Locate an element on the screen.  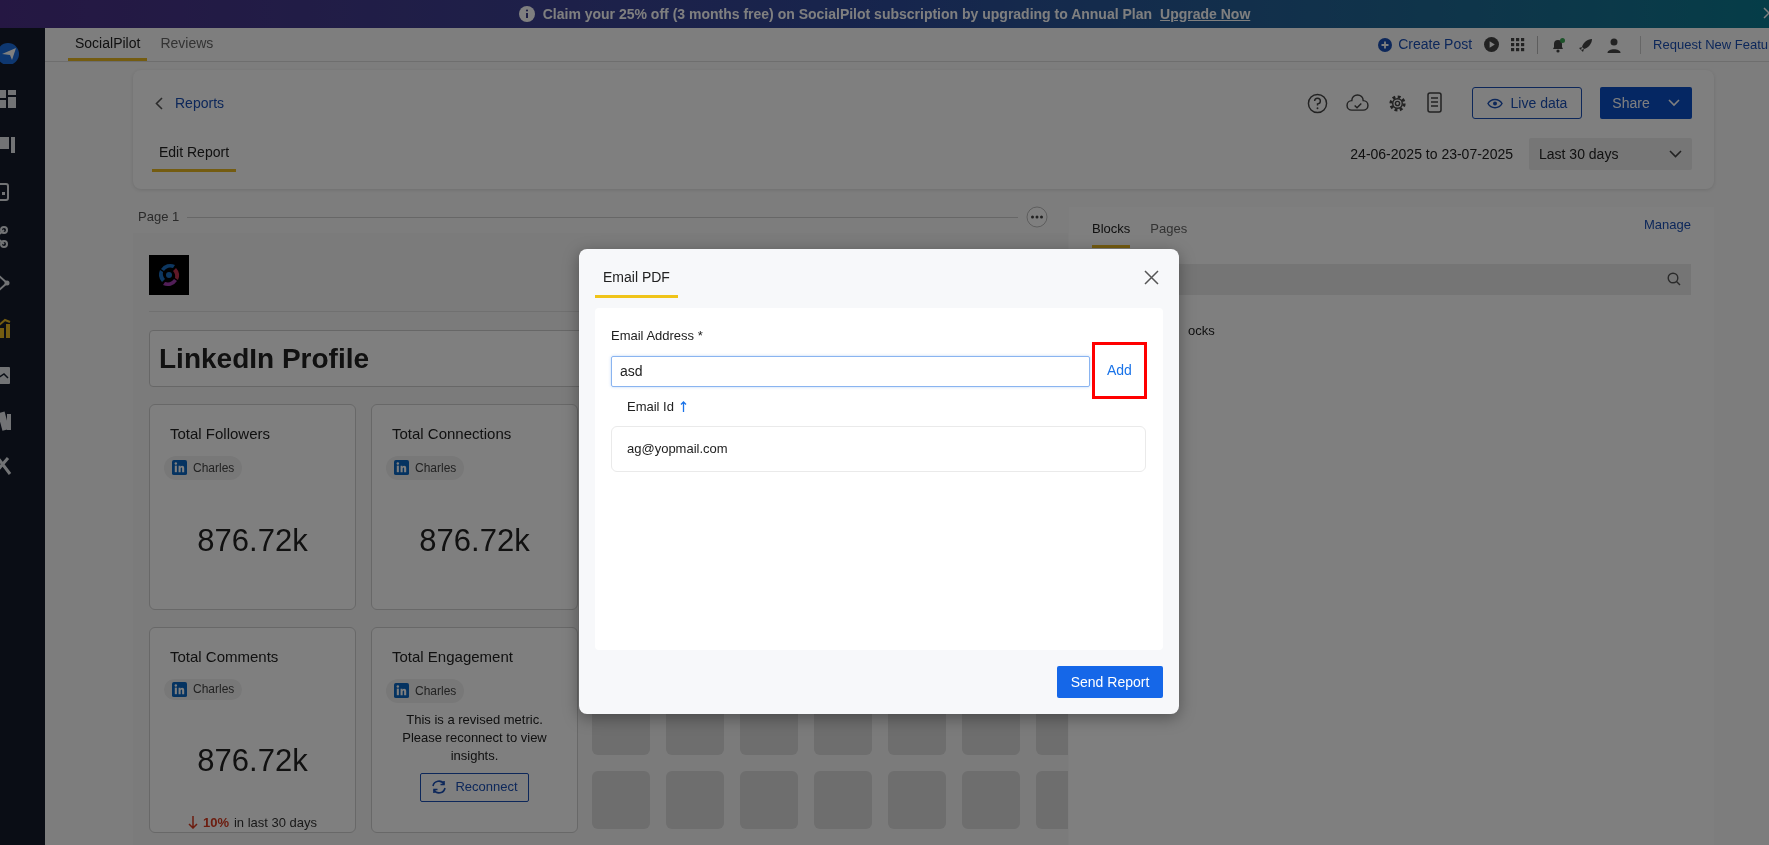
close-icon is located at coordinates (1151, 277).